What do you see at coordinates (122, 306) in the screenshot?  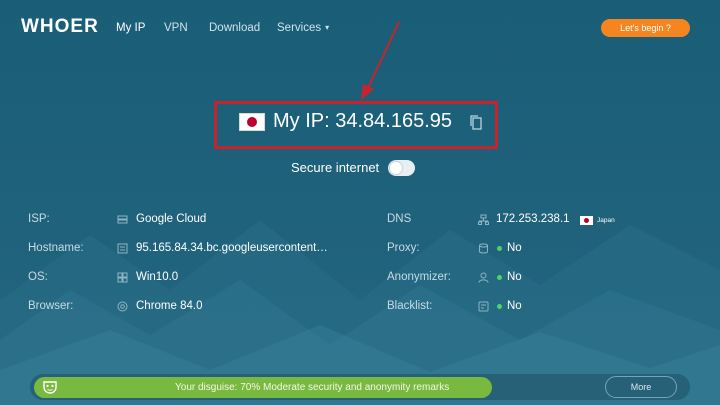 I see `browser-icon` at bounding box center [122, 306].